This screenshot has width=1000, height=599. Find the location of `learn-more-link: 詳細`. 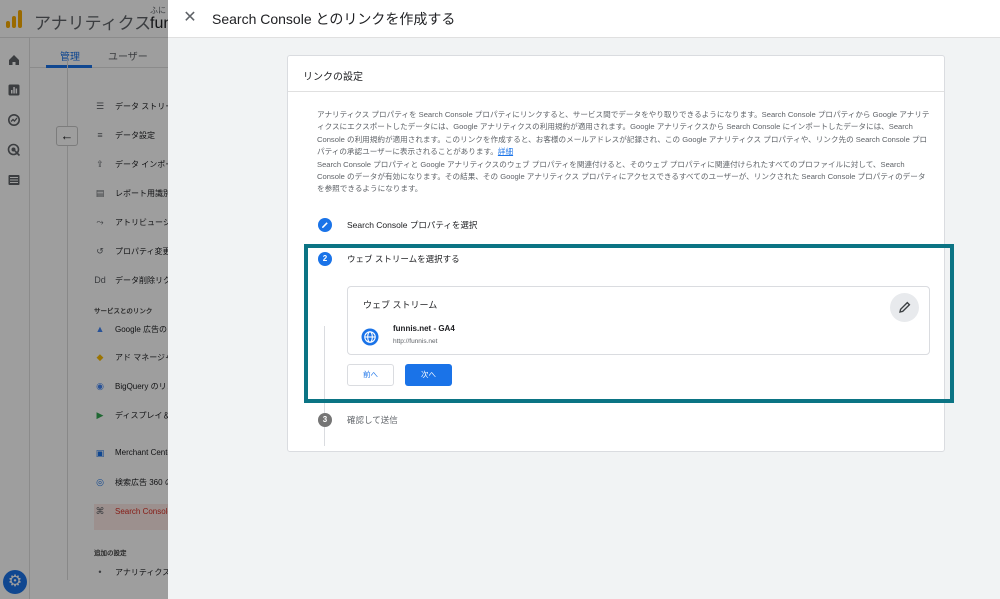

learn-more-link: 詳細 is located at coordinates (505, 151).